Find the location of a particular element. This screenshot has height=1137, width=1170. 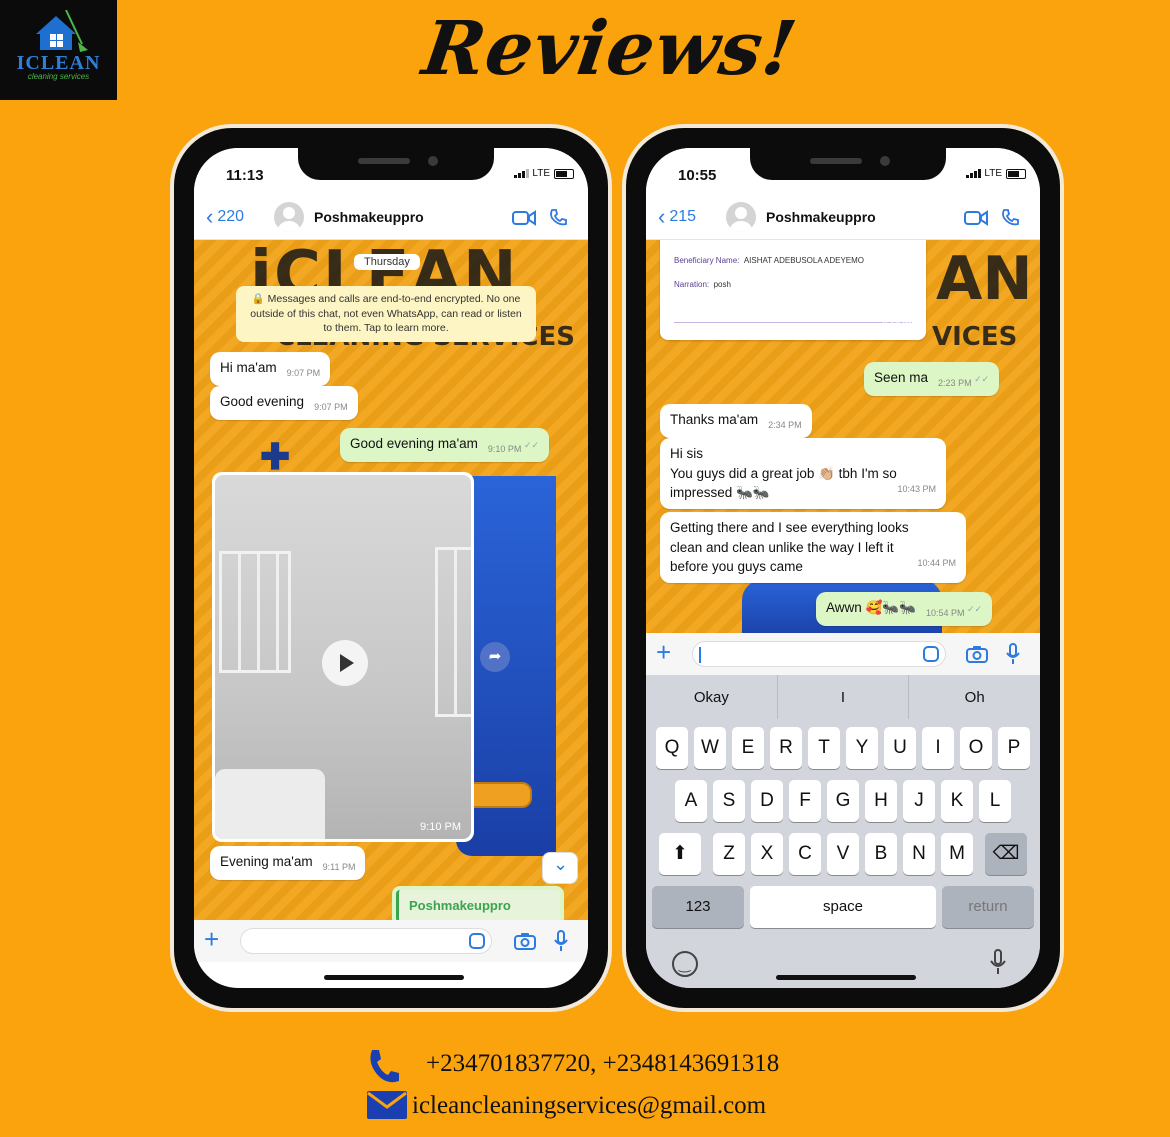

key: D is located at coordinates (767, 801).